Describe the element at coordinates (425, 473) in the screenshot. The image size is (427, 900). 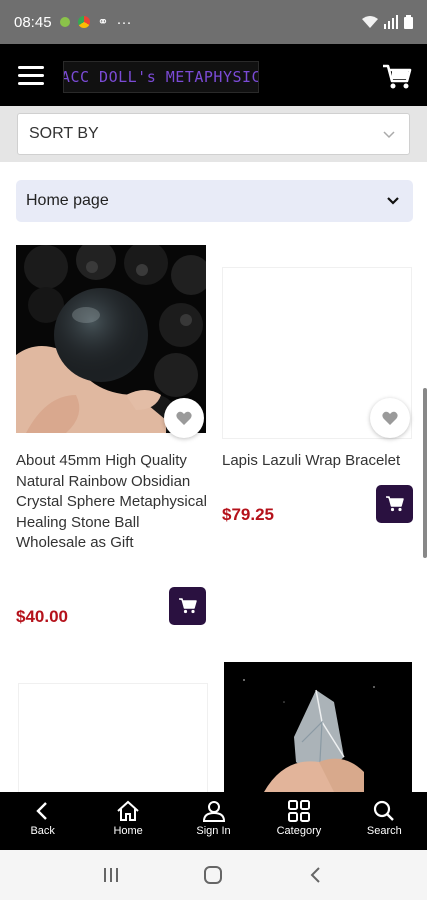
I see `scrollbar` at that location.